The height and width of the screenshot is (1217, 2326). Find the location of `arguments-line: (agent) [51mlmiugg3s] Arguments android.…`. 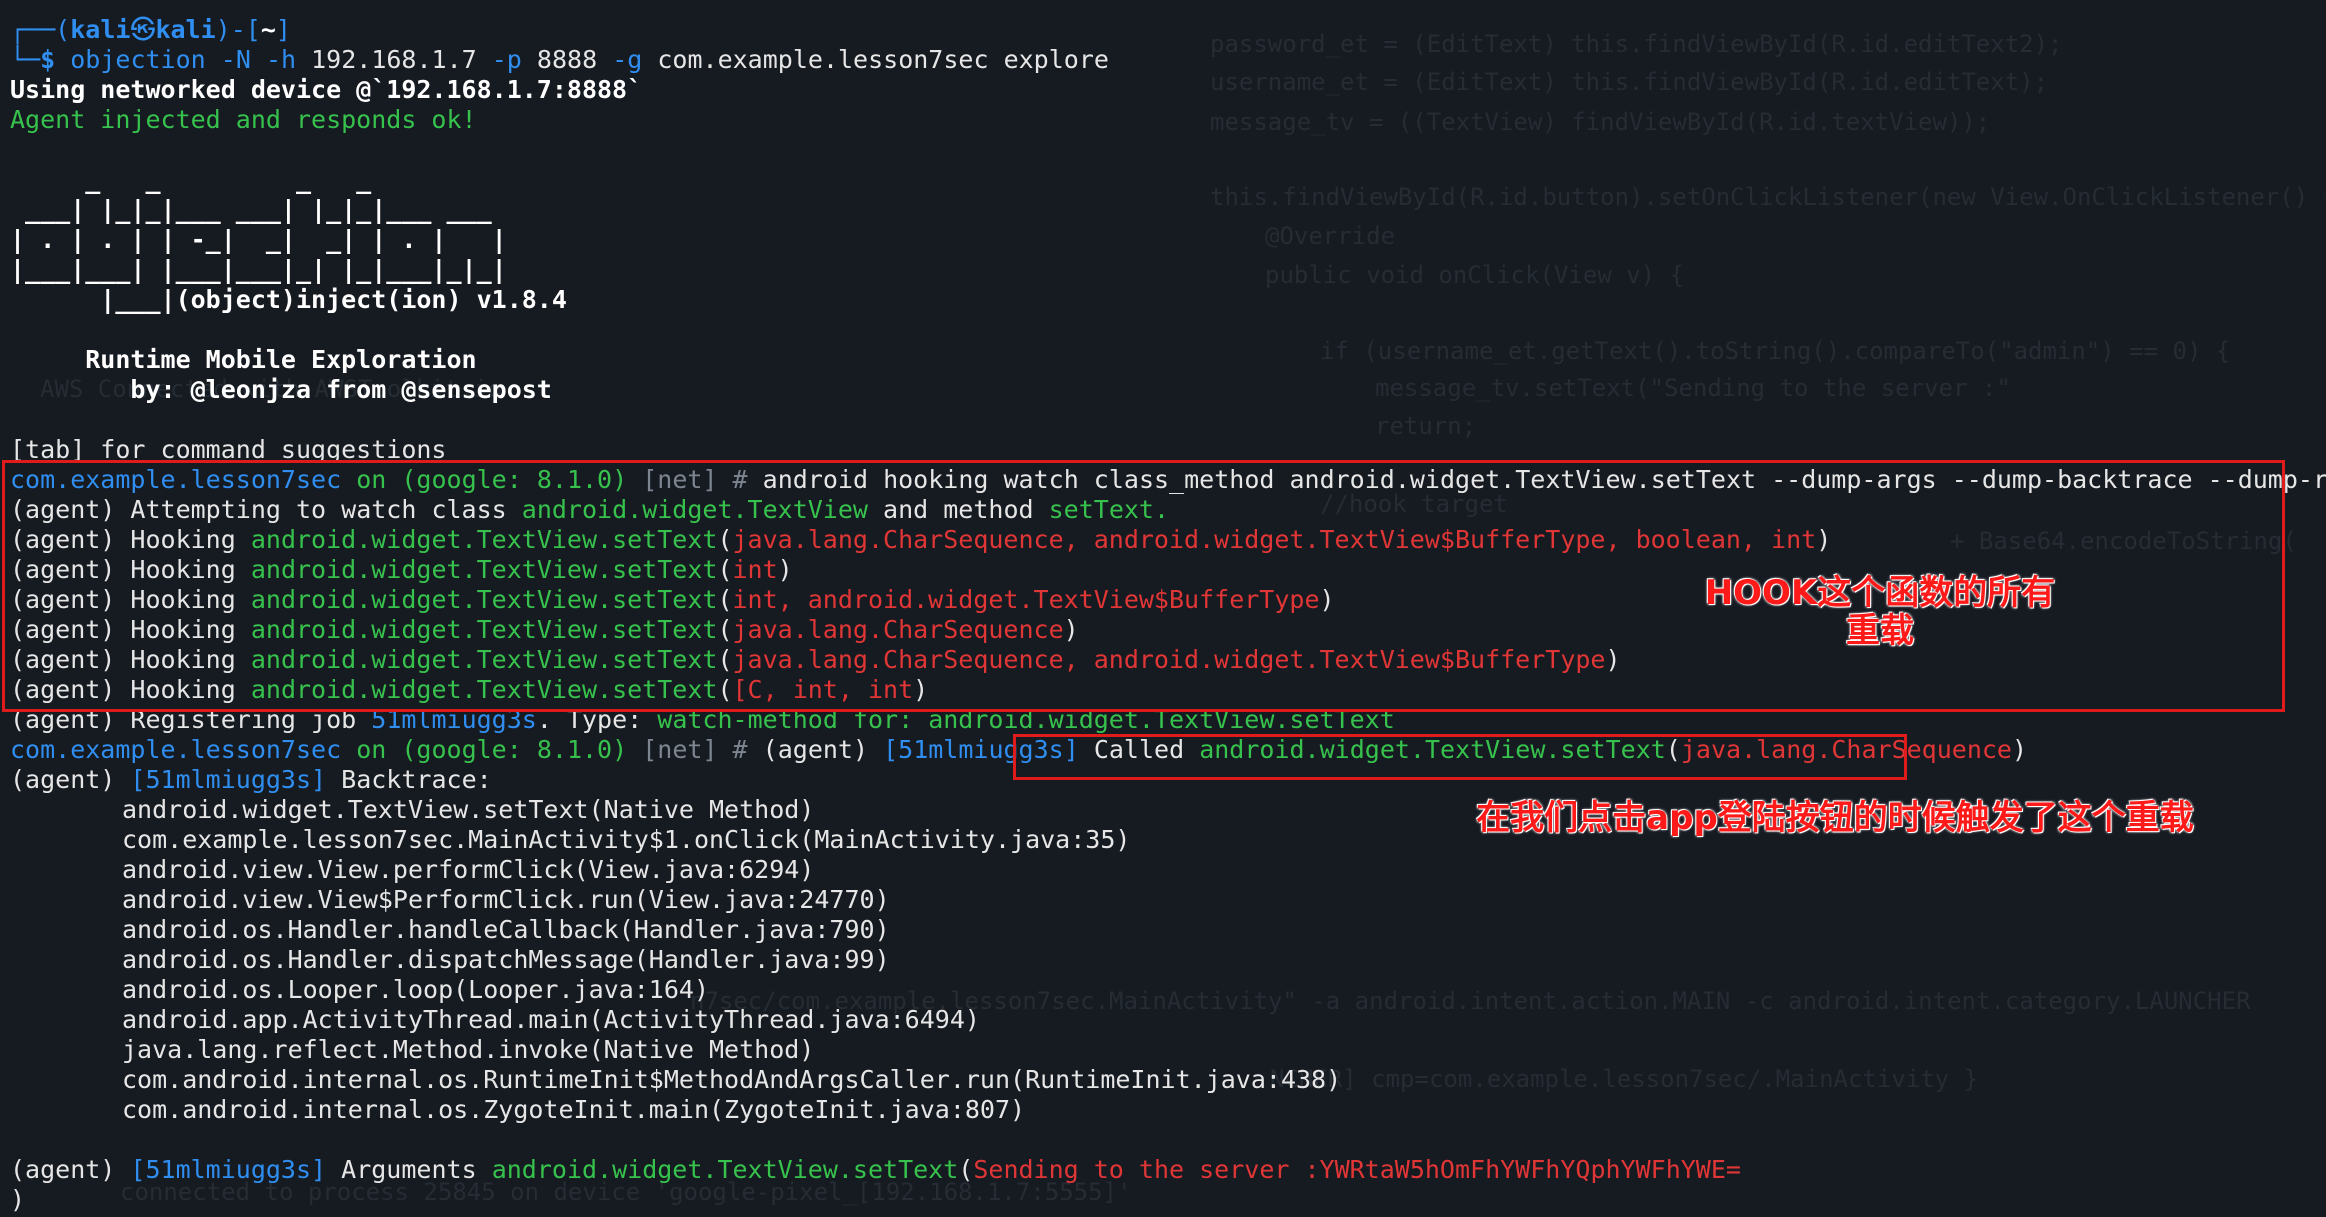

arguments-line: (agent) [51mlmiugg3s] Arguments android.… is located at coordinates (875, 1169).